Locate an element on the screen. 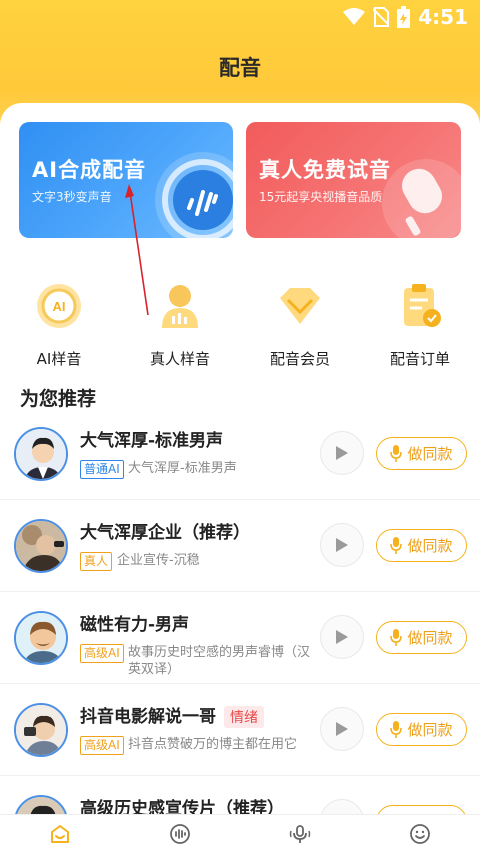  smiley-icon is located at coordinates (420, 834).